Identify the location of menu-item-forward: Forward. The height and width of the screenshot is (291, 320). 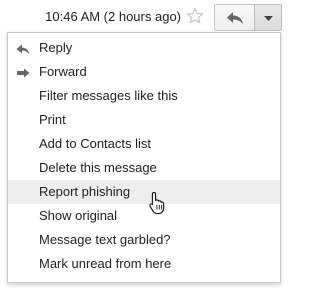
(144, 72).